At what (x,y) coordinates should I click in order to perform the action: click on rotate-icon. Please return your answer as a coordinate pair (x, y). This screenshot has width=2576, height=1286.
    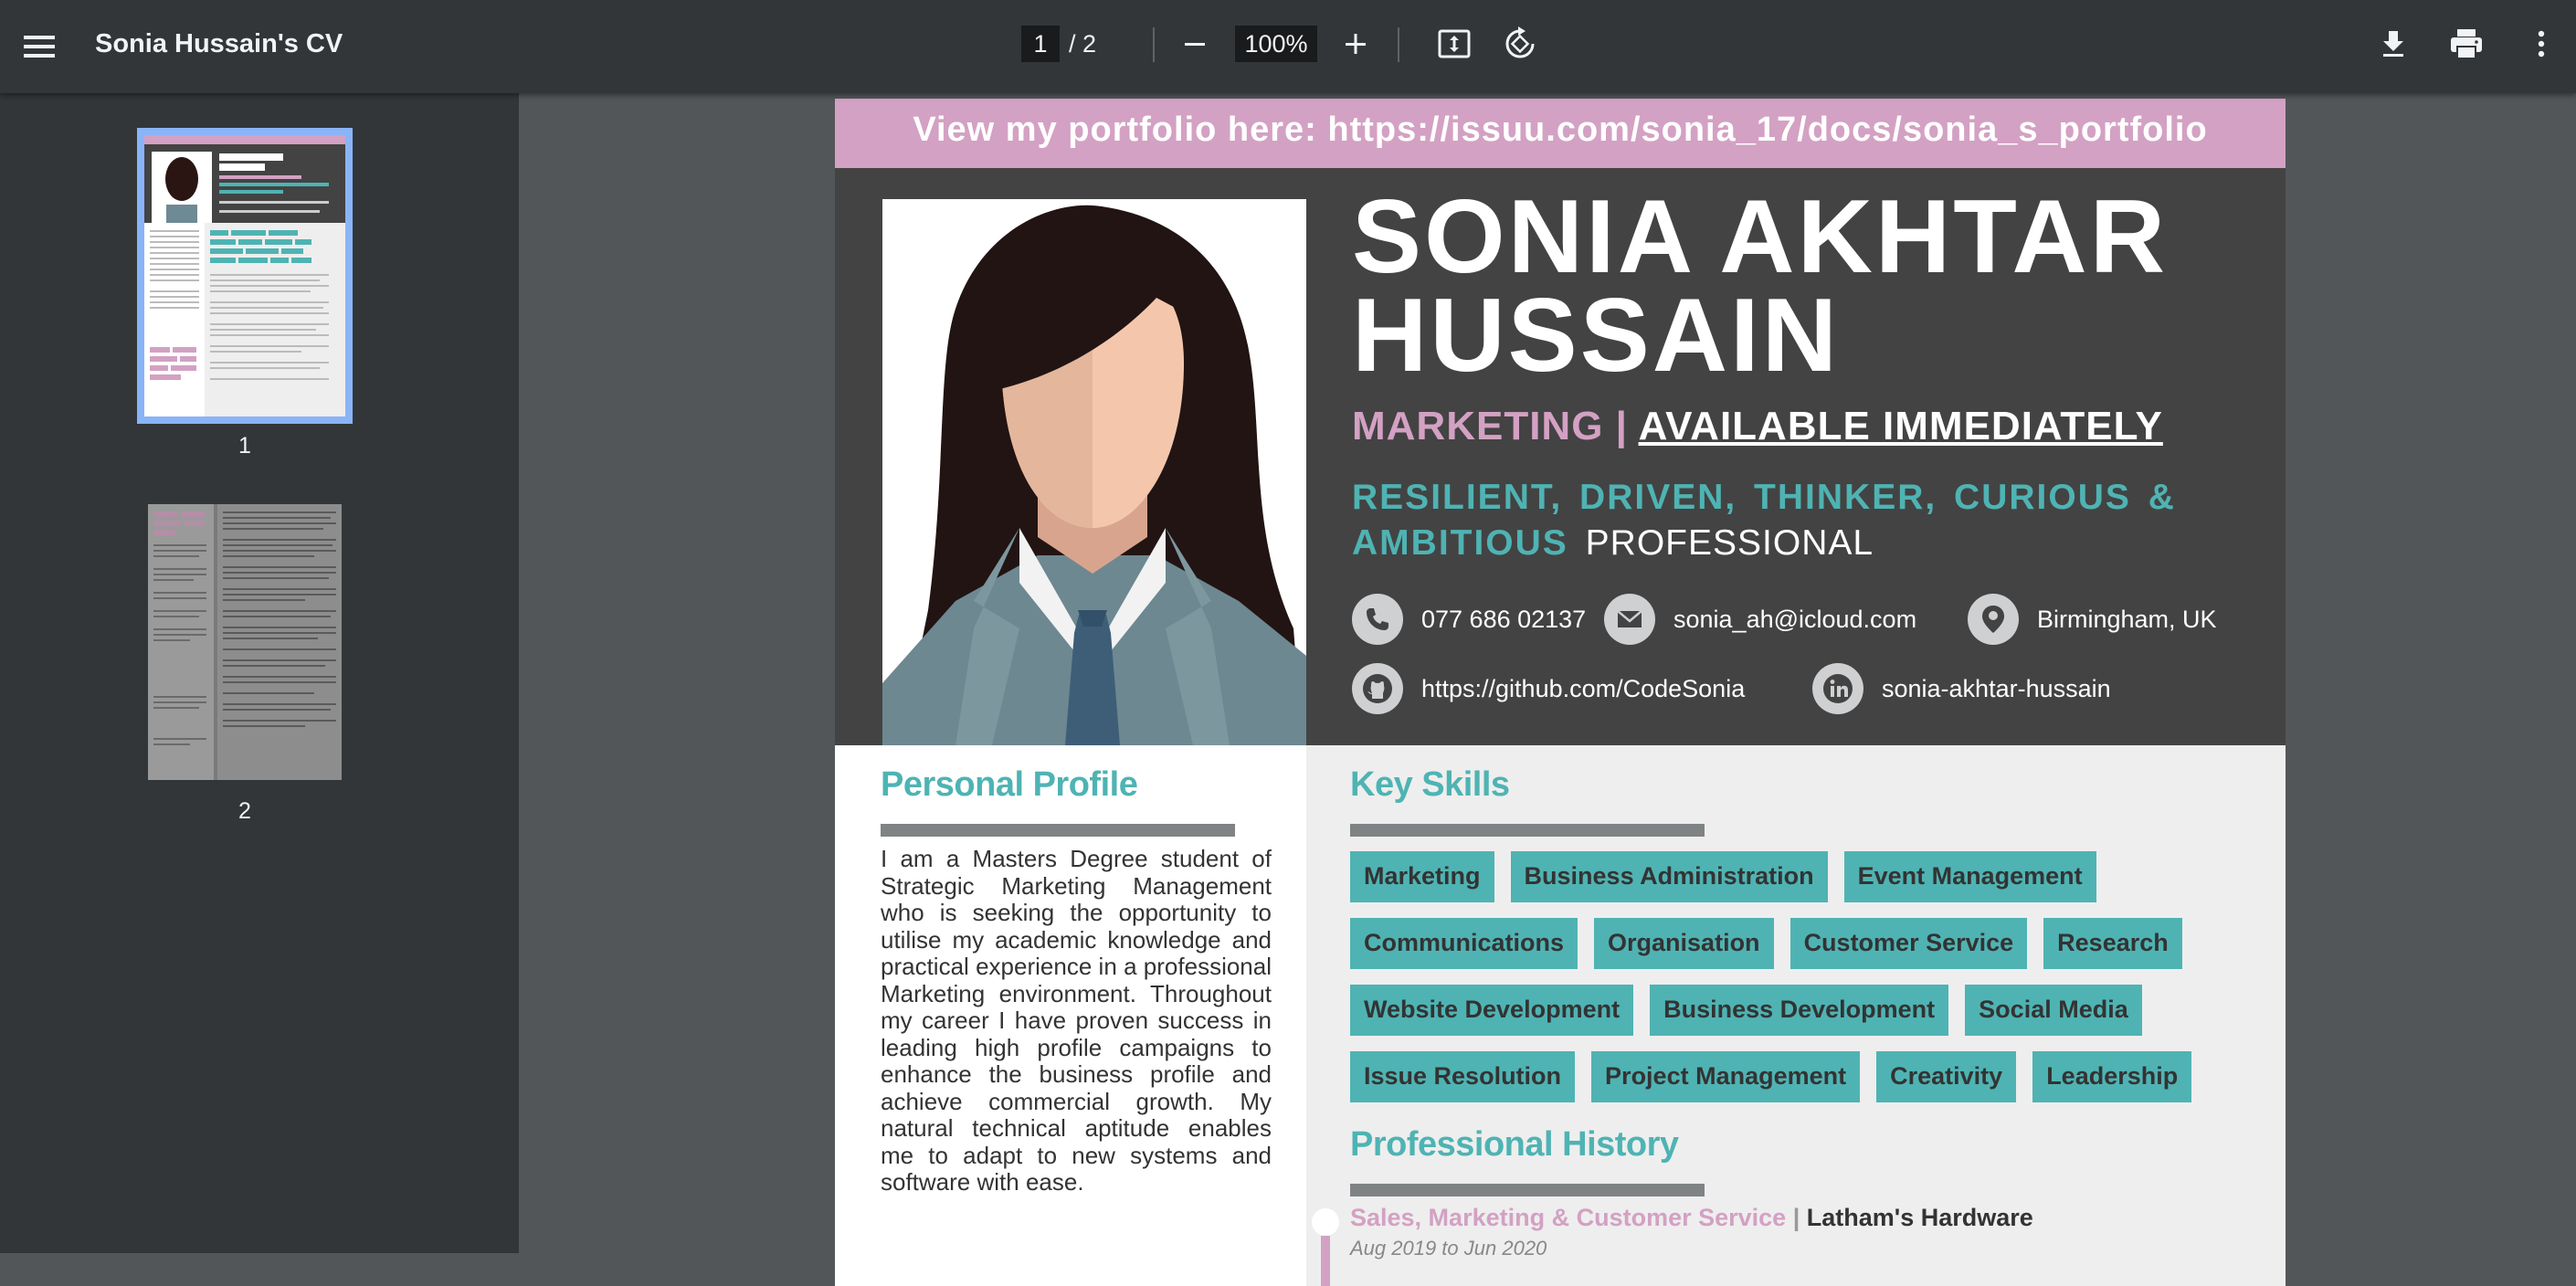
    Looking at the image, I should click on (1520, 42).